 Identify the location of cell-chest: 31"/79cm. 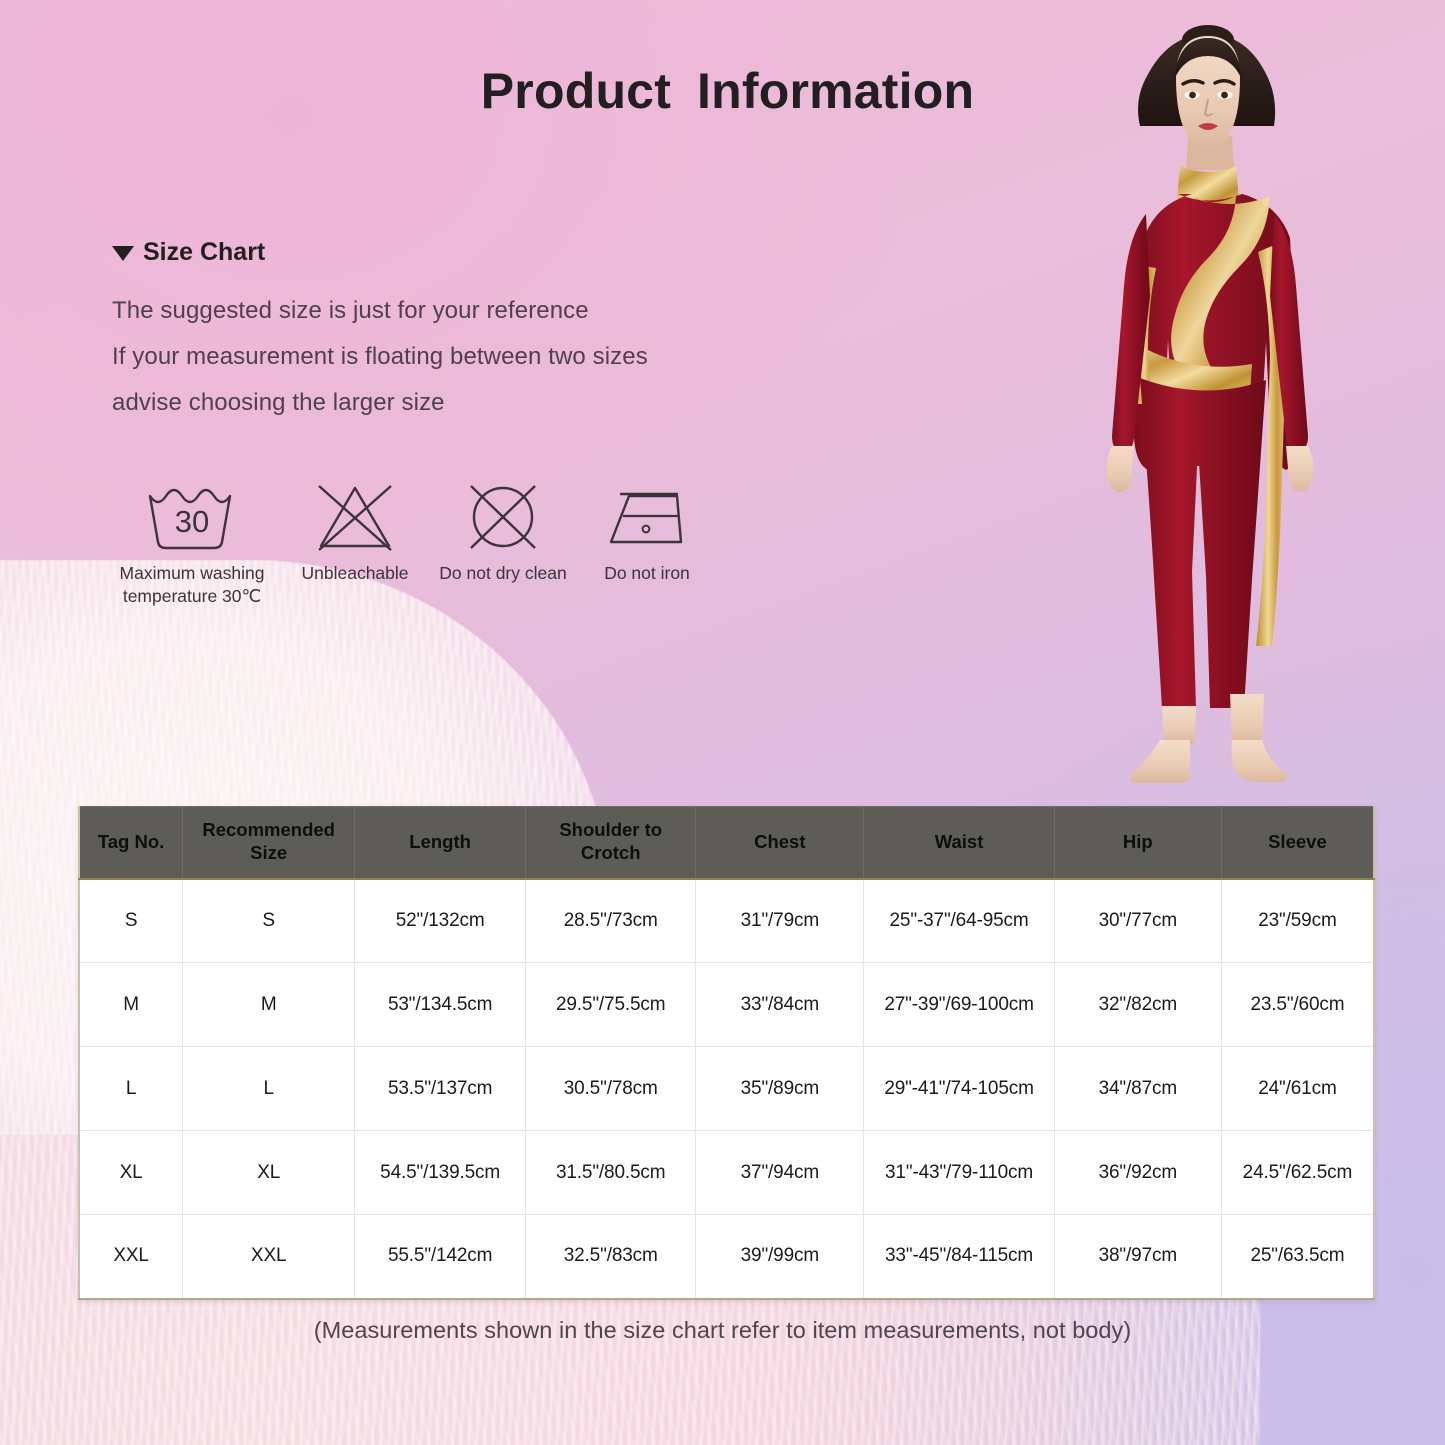
(780, 920).